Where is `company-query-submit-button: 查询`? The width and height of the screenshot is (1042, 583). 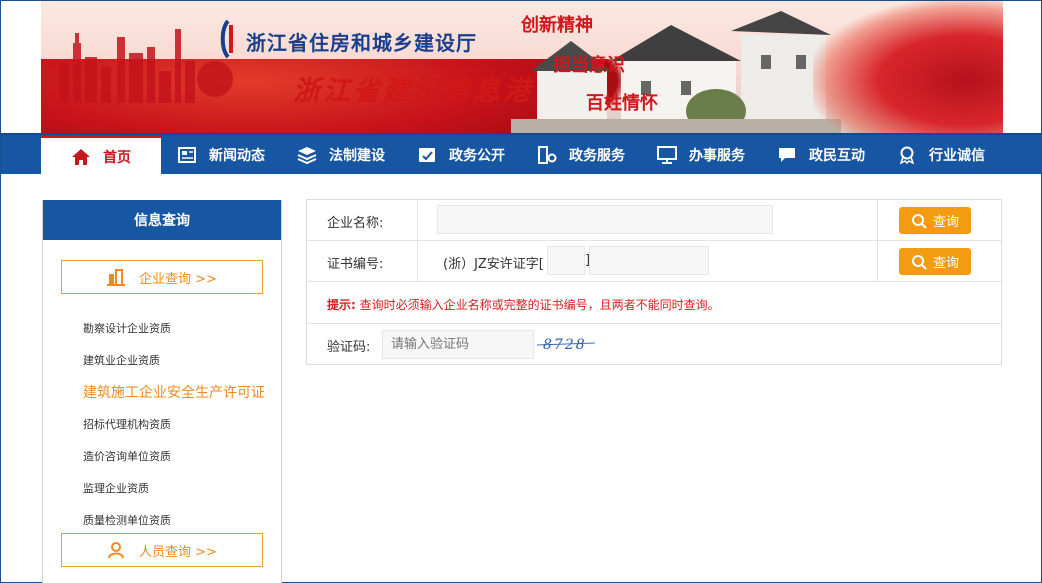 company-query-submit-button: 查询 is located at coordinates (935, 220).